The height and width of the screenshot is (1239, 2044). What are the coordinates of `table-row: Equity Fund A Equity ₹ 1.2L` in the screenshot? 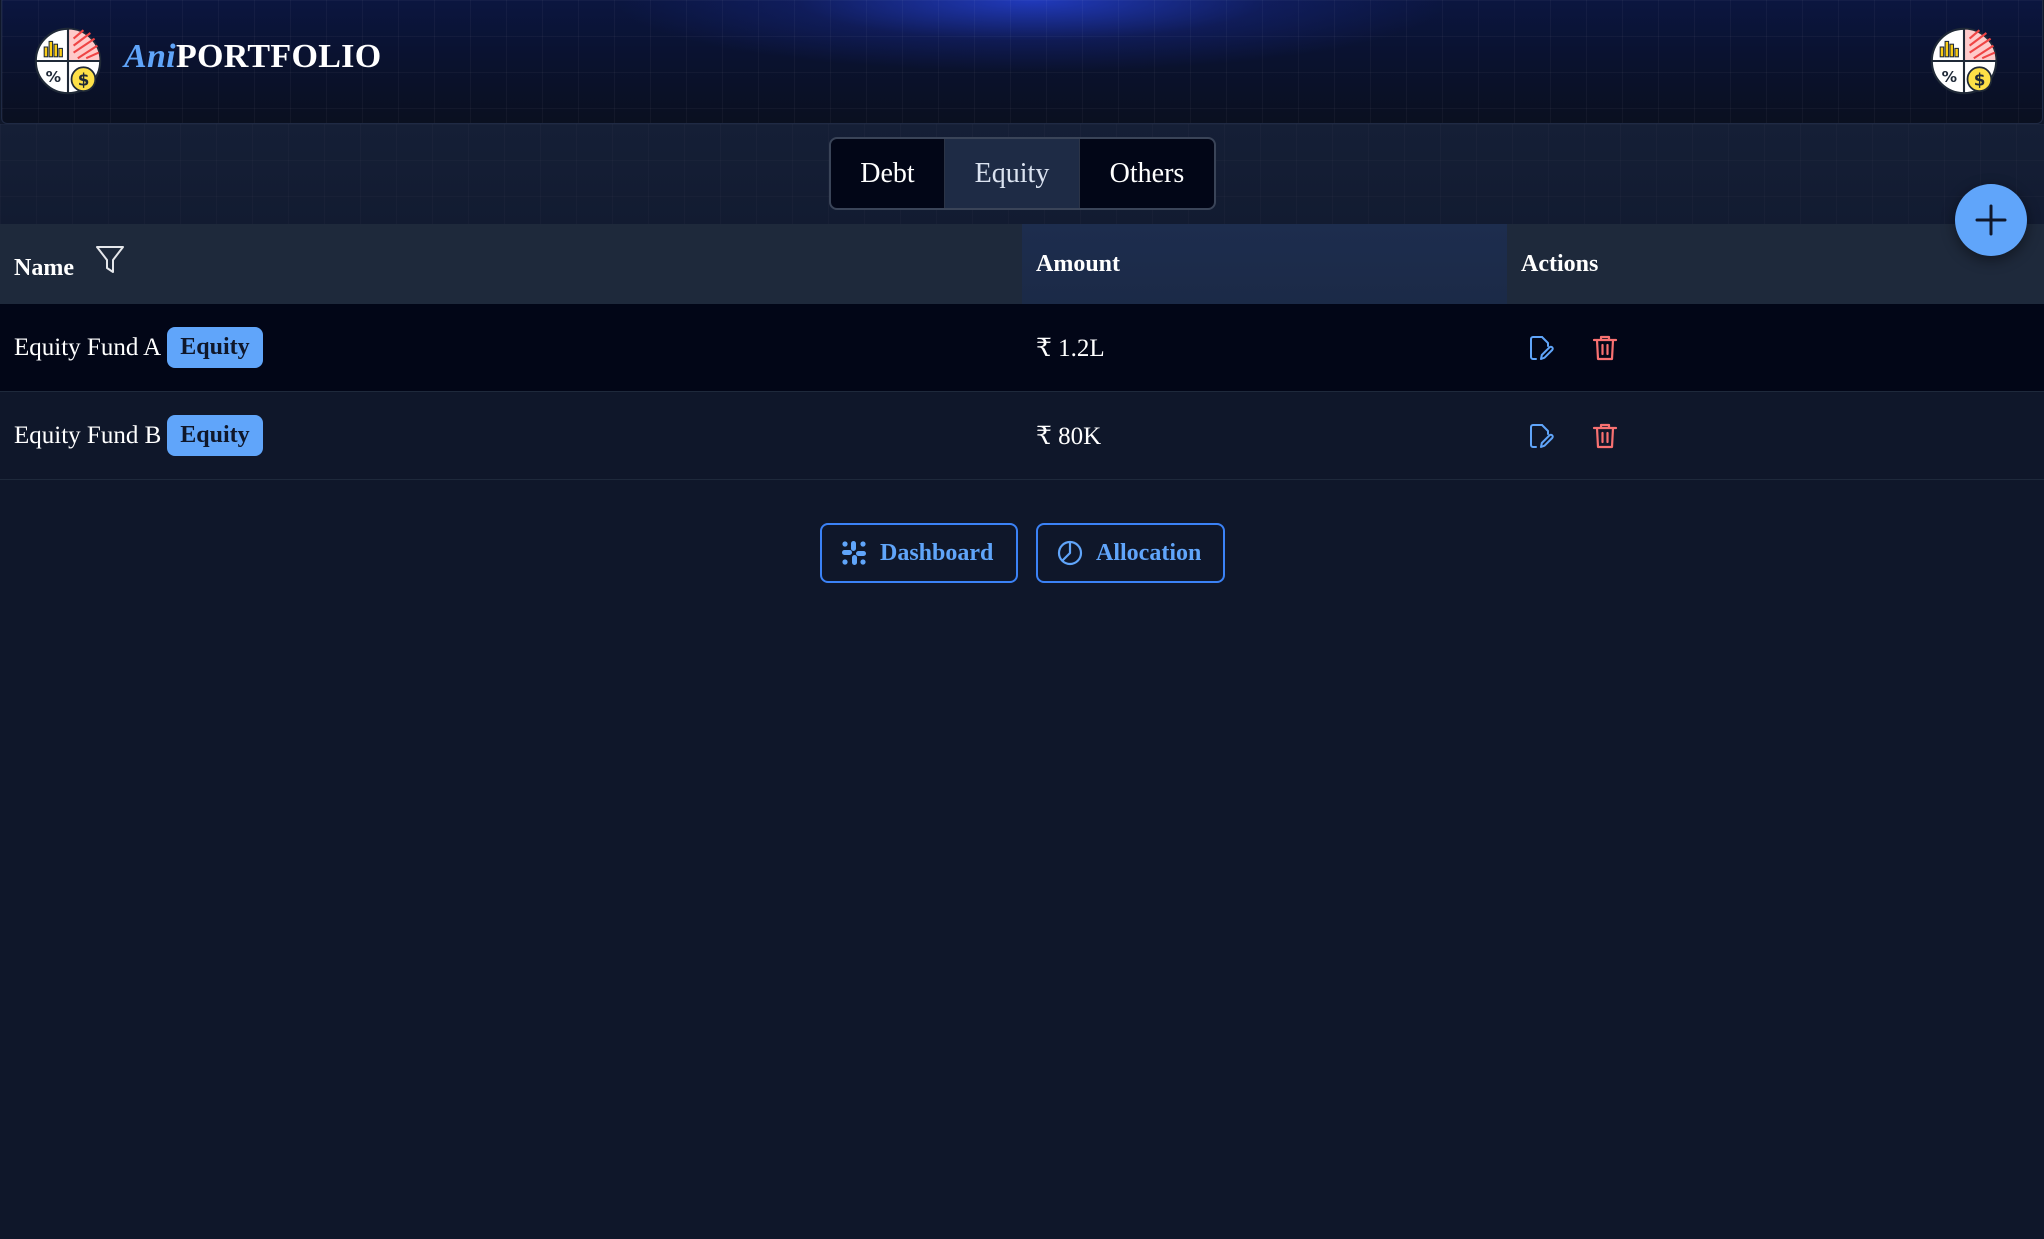 It's located at (1022, 348).